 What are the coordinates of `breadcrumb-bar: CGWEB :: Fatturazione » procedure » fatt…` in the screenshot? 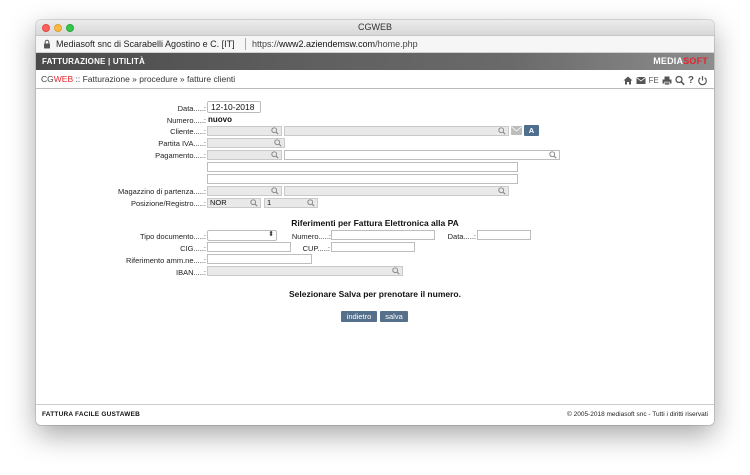 It's located at (375, 79).